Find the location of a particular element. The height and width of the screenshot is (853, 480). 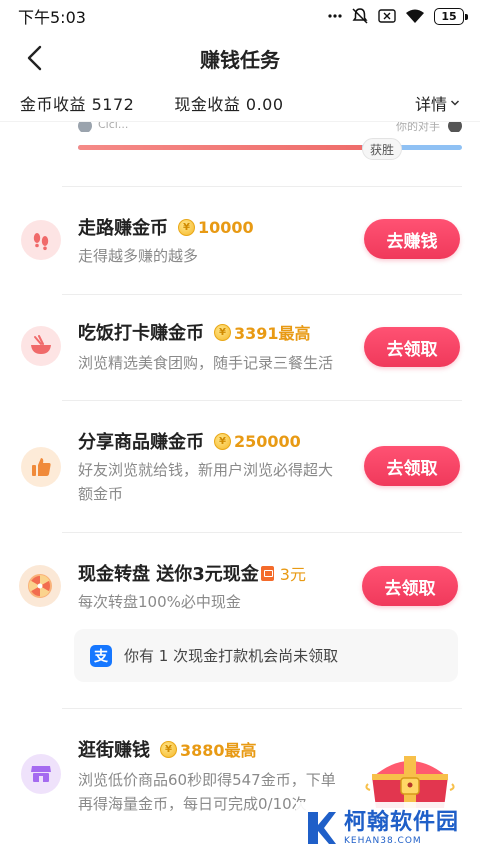

task-reward: 3元 is located at coordinates (292, 574).